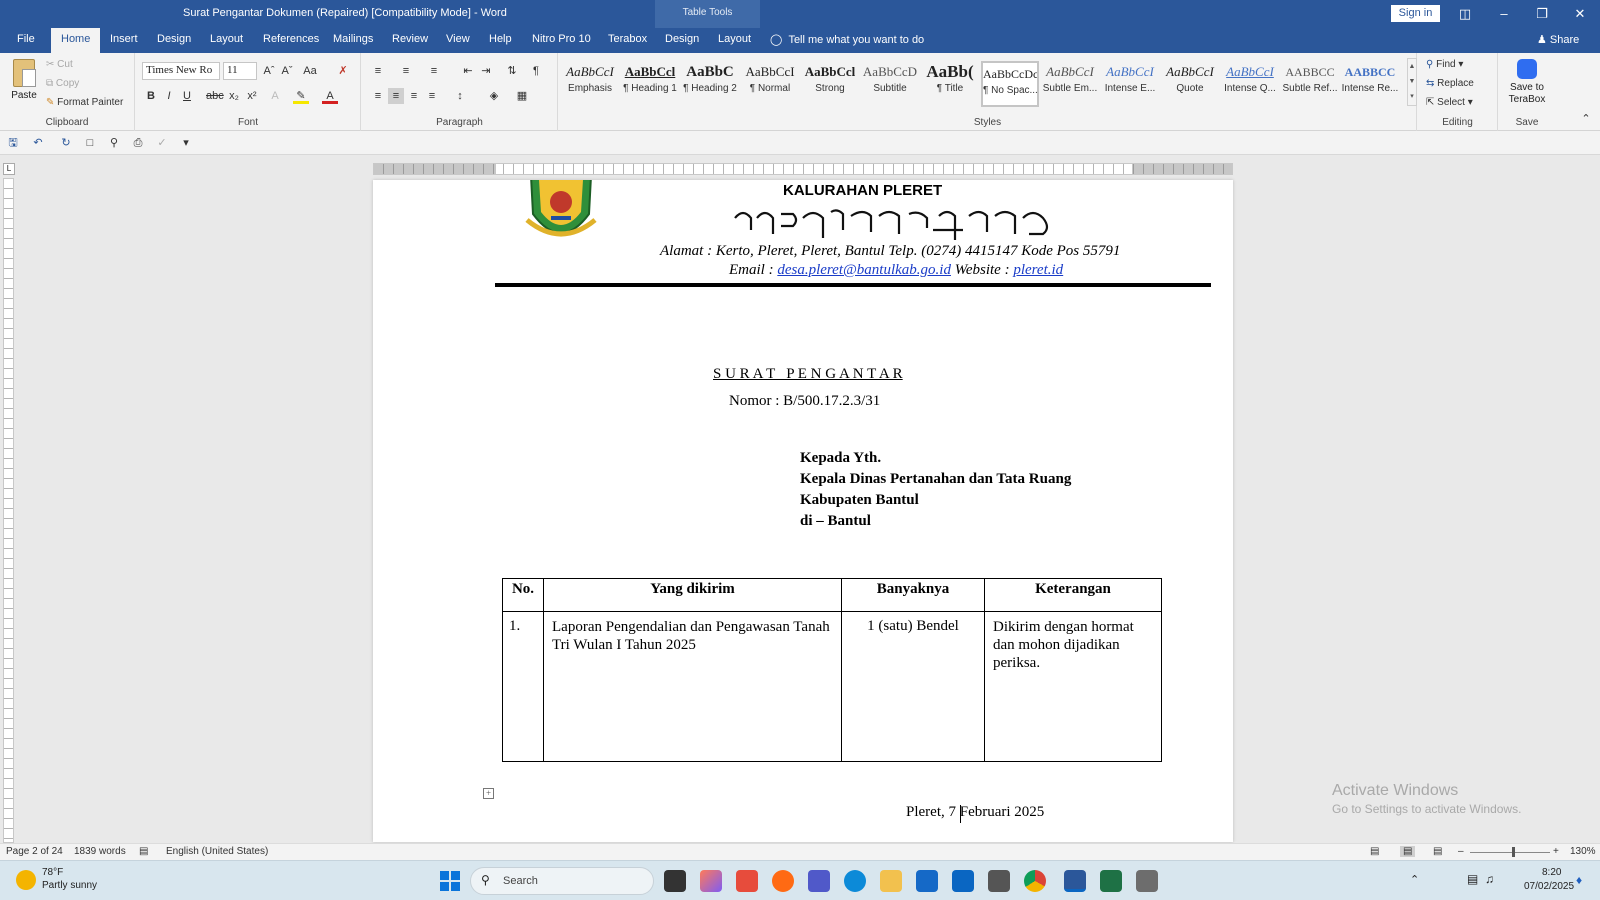 This screenshot has height=900, width=1600. I want to click on underline-icon: U, so click(187, 96).